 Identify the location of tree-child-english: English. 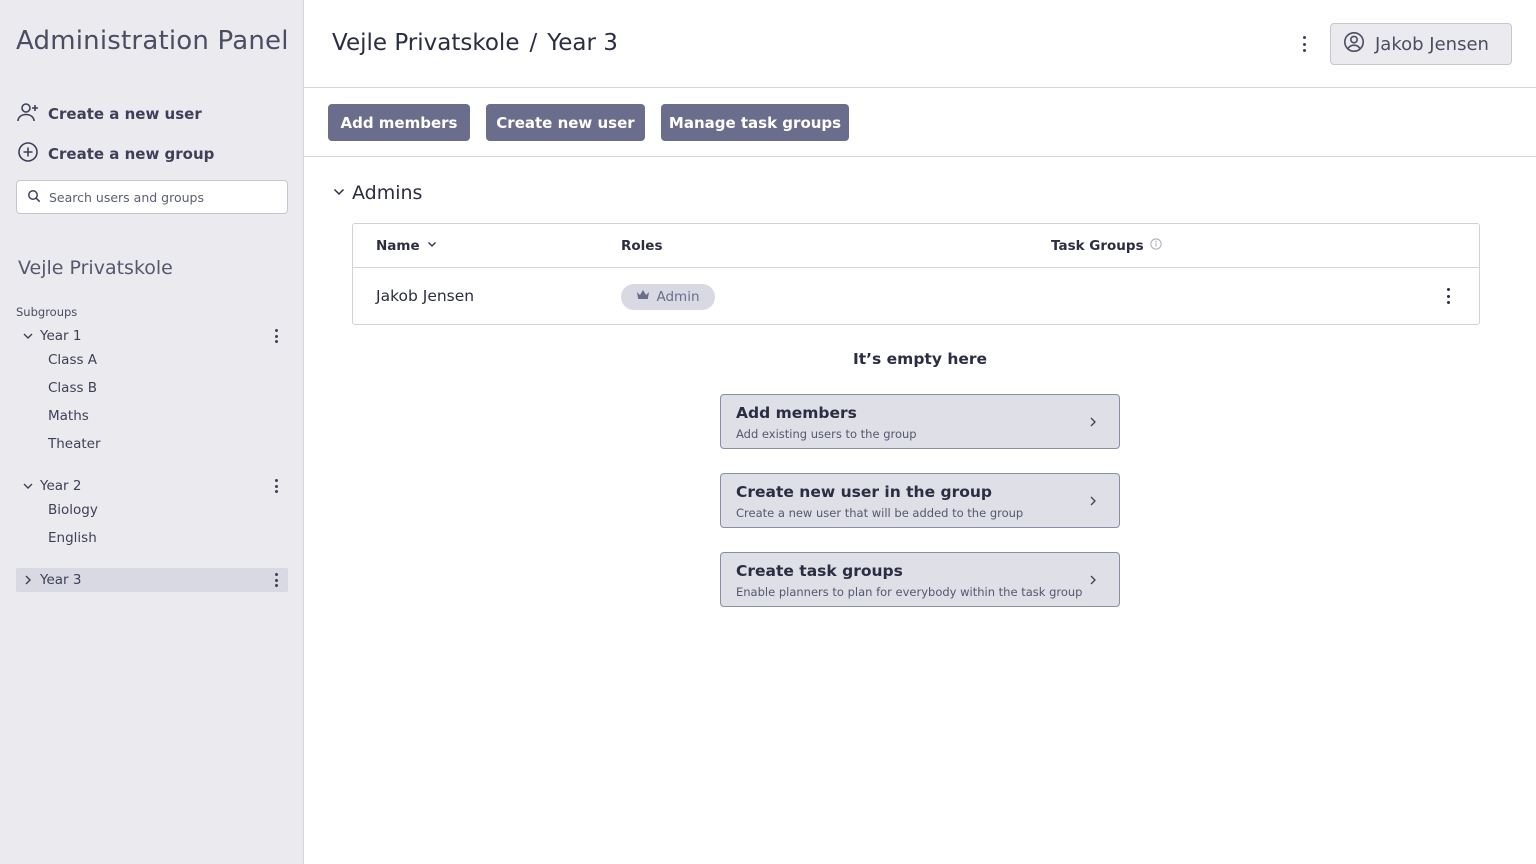
(72, 538).